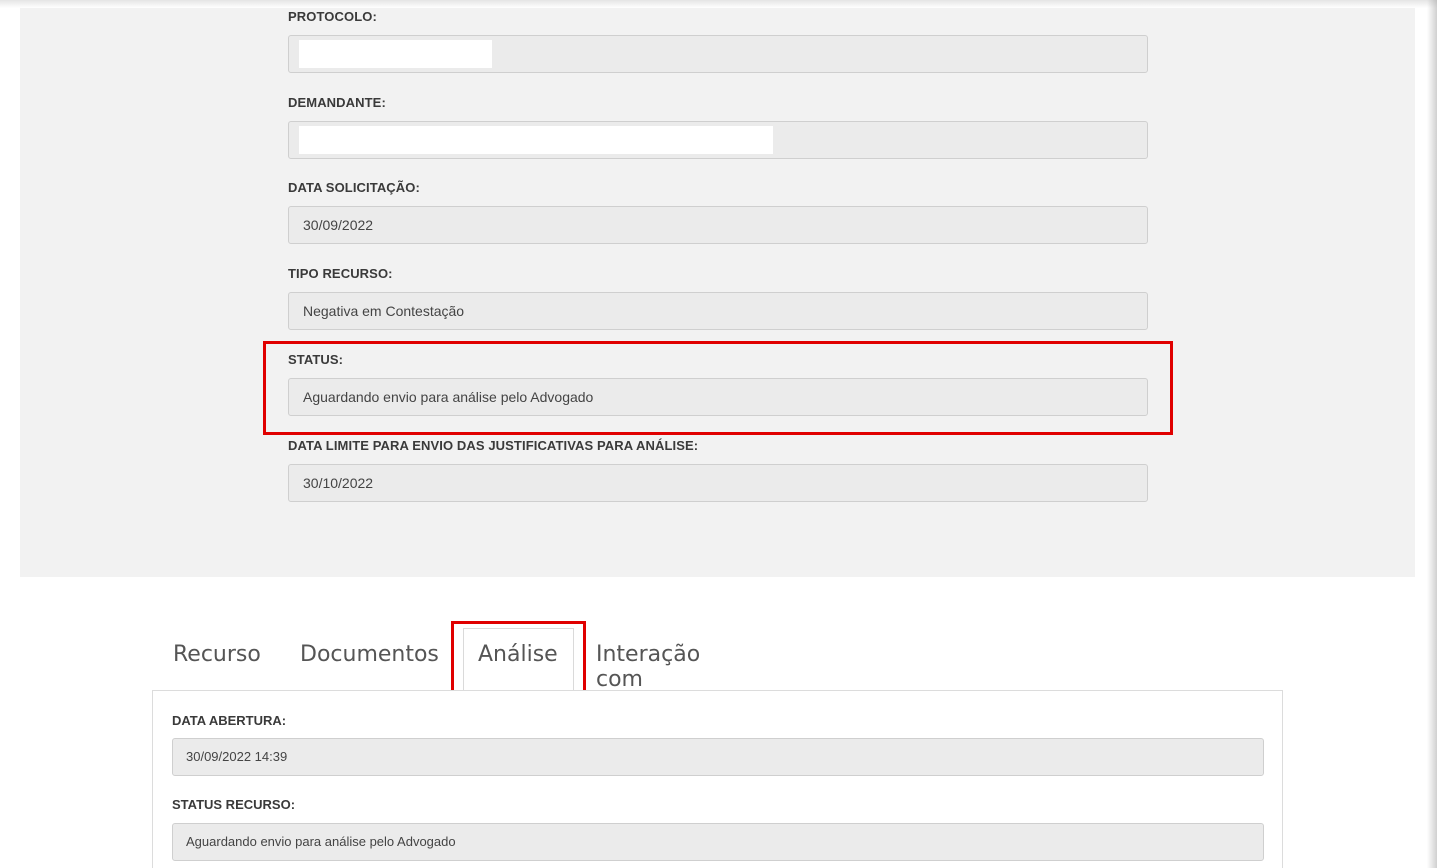  What do you see at coordinates (718, 388) in the screenshot?
I see `status-highlight-box` at bounding box center [718, 388].